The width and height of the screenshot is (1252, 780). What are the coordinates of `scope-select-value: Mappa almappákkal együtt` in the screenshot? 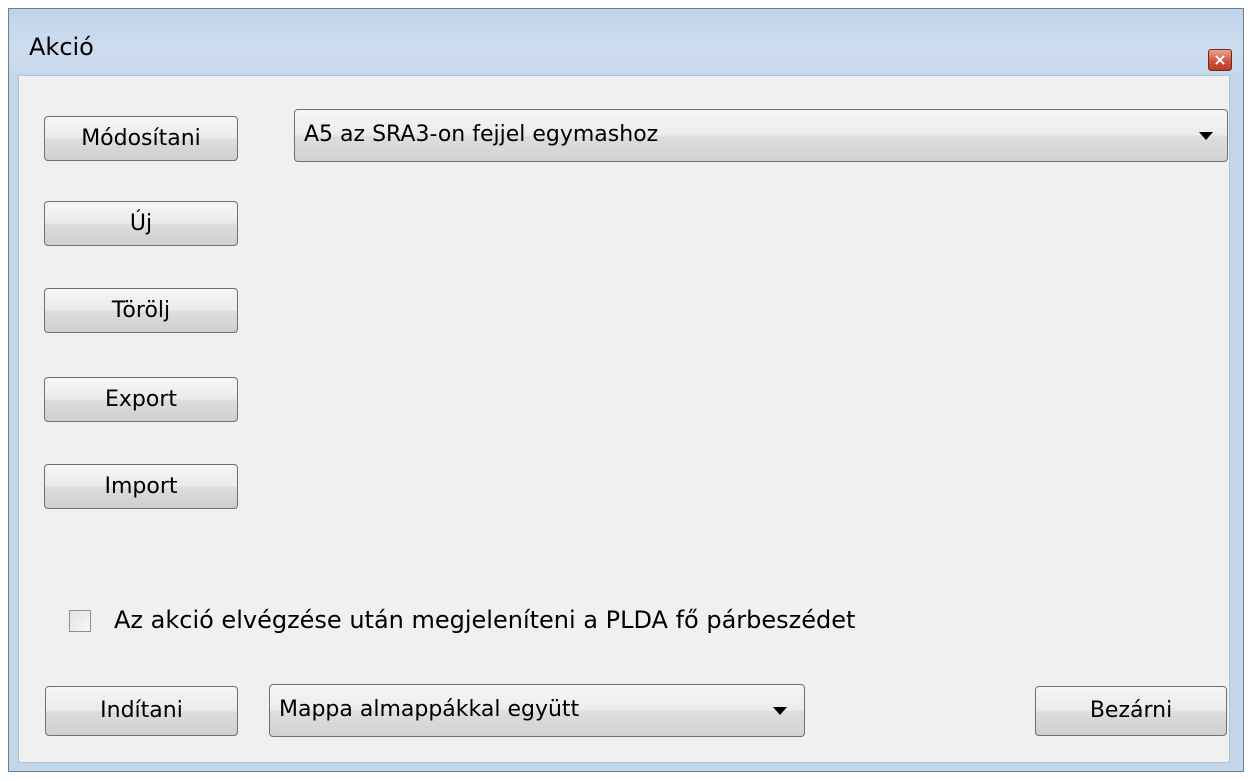 It's located at (429, 709).